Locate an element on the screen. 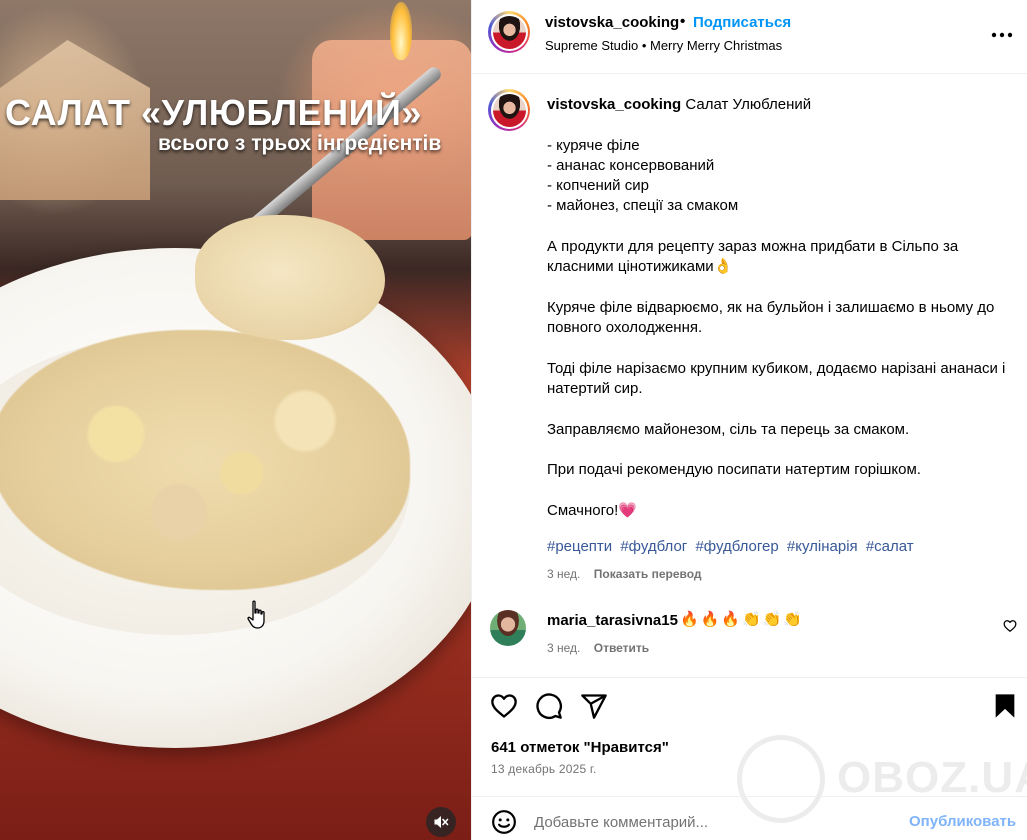  post-date: 13 декабрь 2025 г. is located at coordinates (544, 769).